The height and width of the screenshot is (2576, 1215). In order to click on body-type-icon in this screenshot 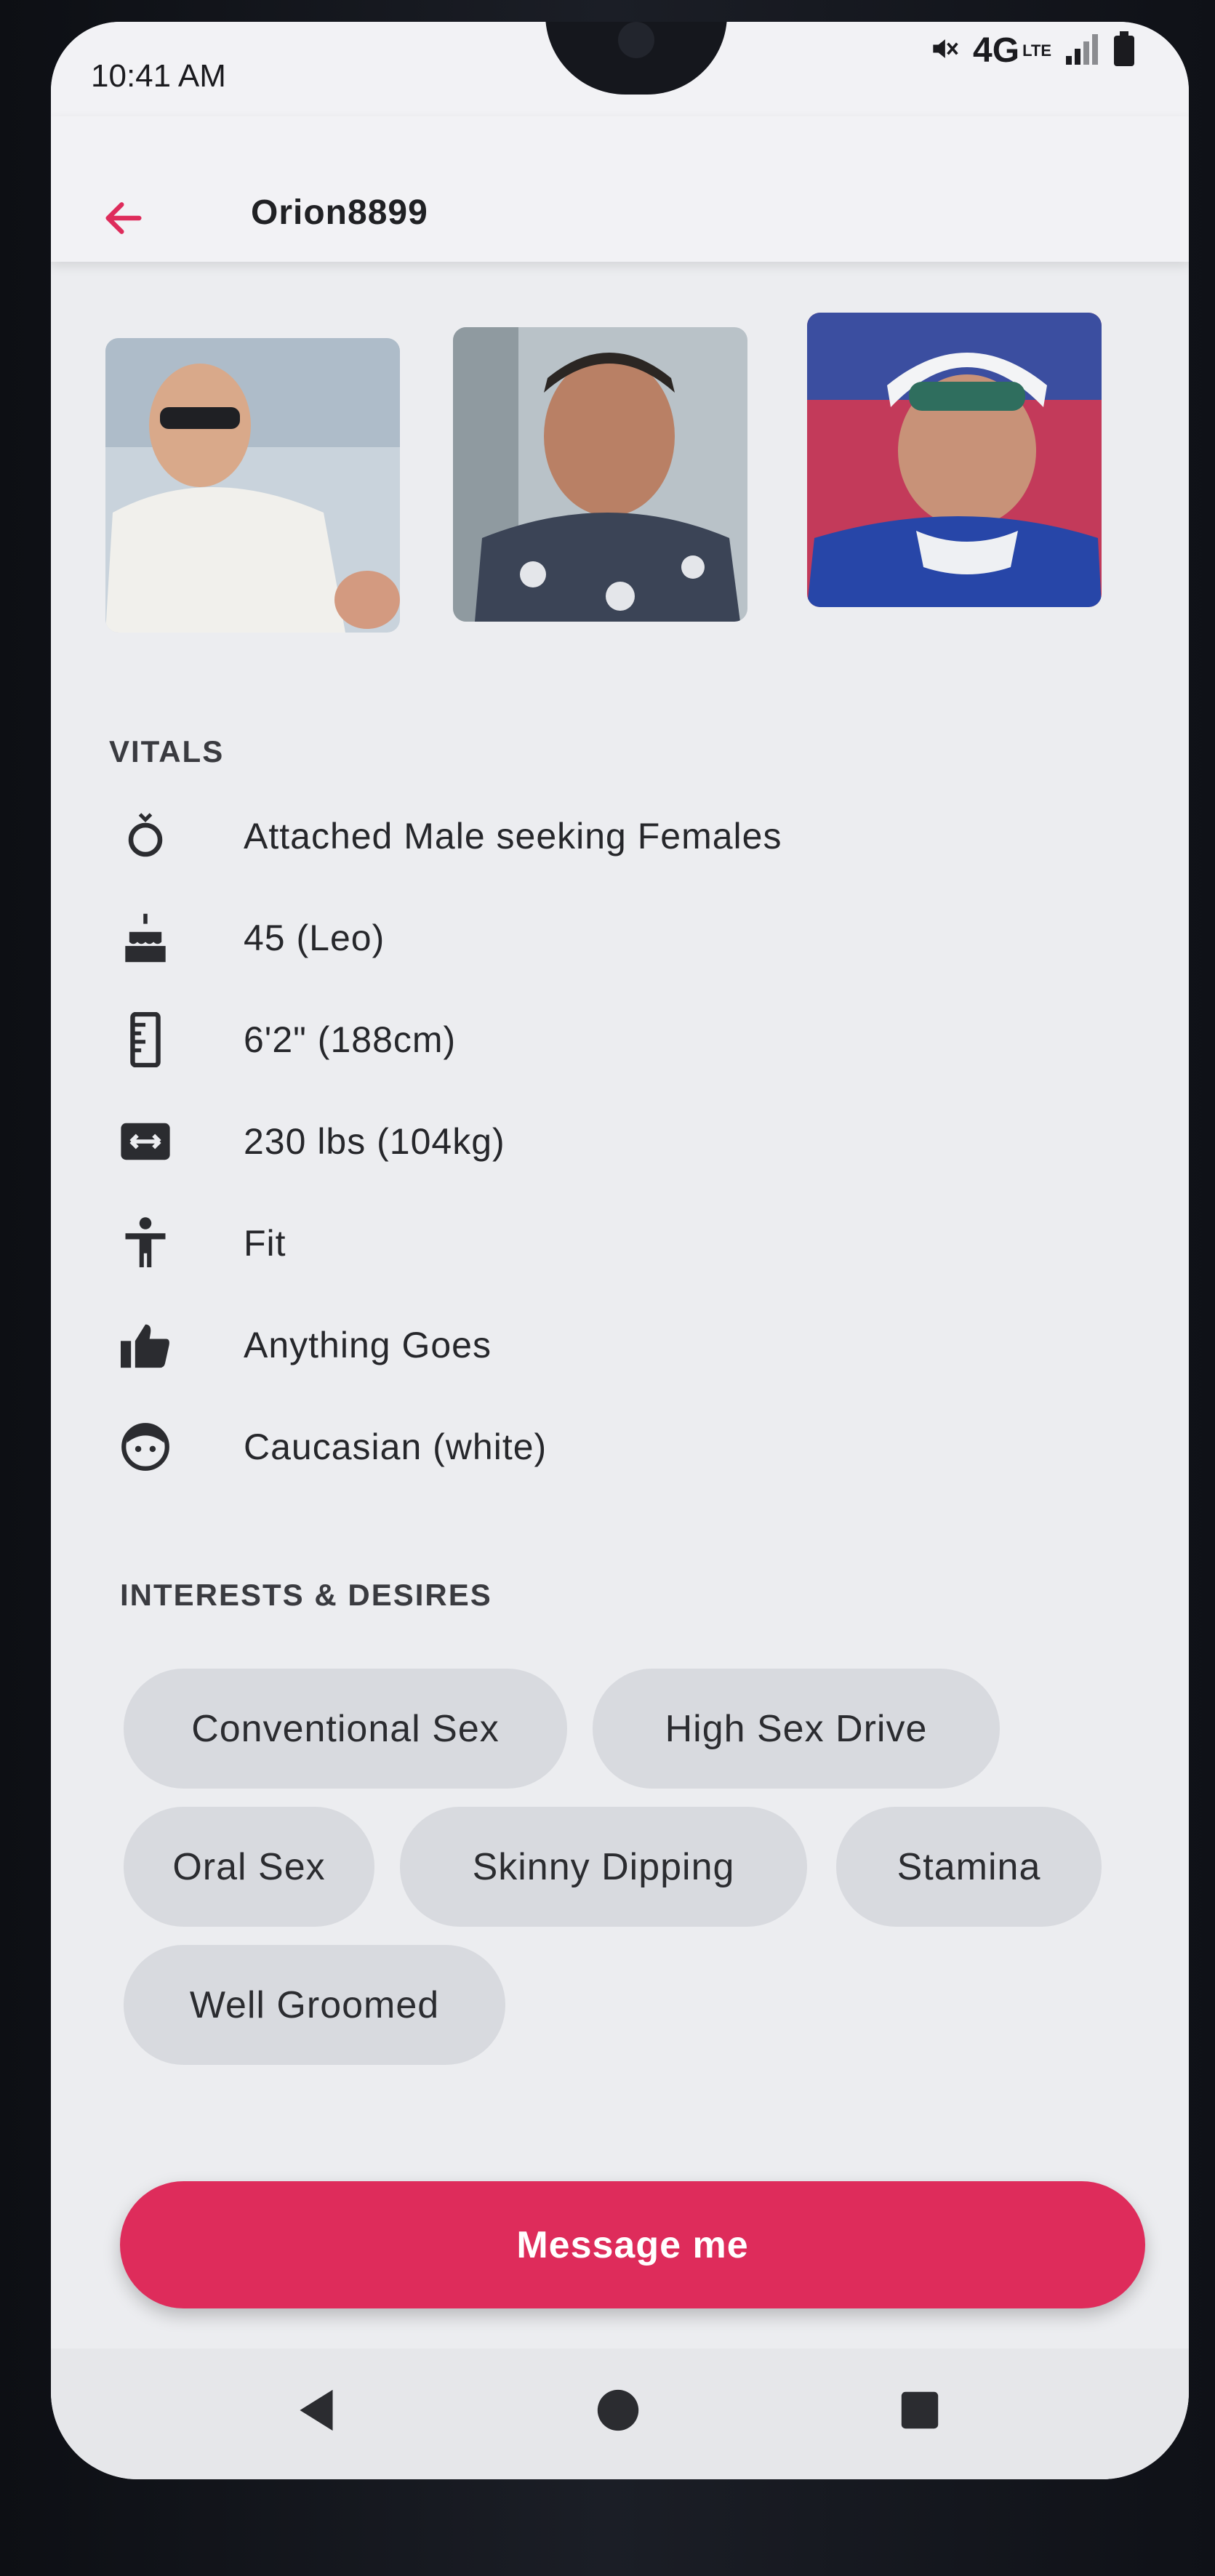, I will do `click(145, 1243)`.